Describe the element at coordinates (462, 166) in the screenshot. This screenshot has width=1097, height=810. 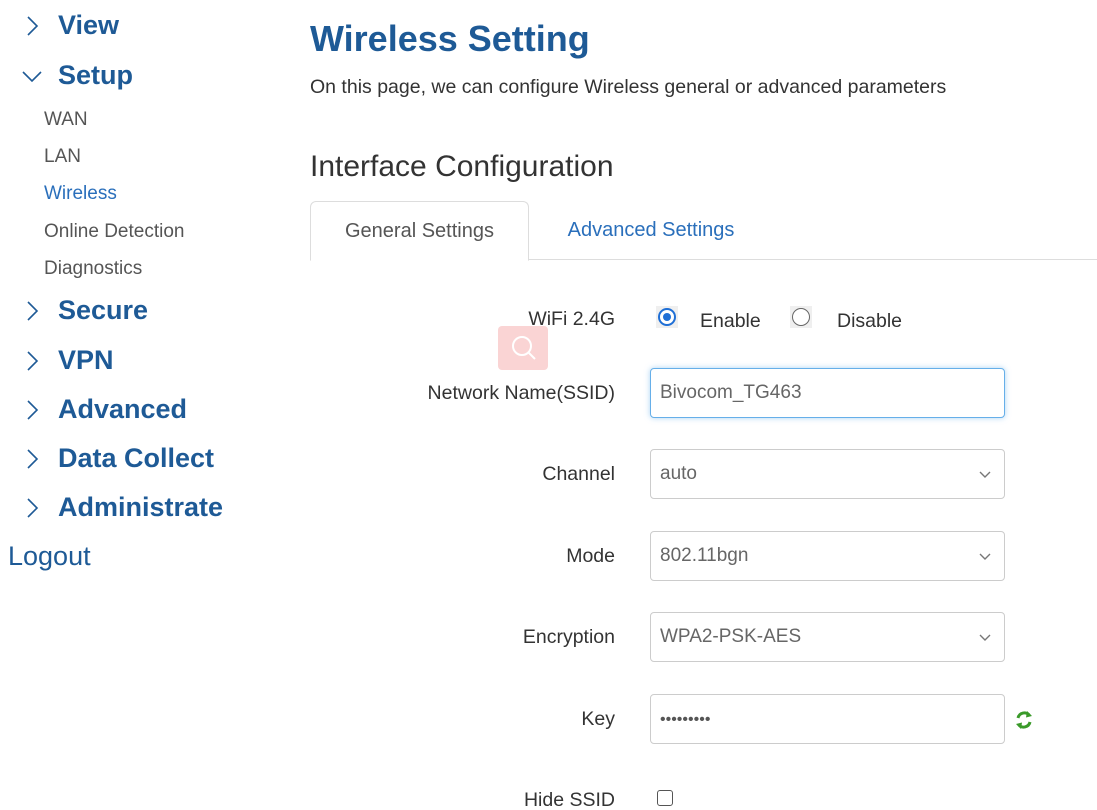
I see `section-title: Interface Configuration` at that location.